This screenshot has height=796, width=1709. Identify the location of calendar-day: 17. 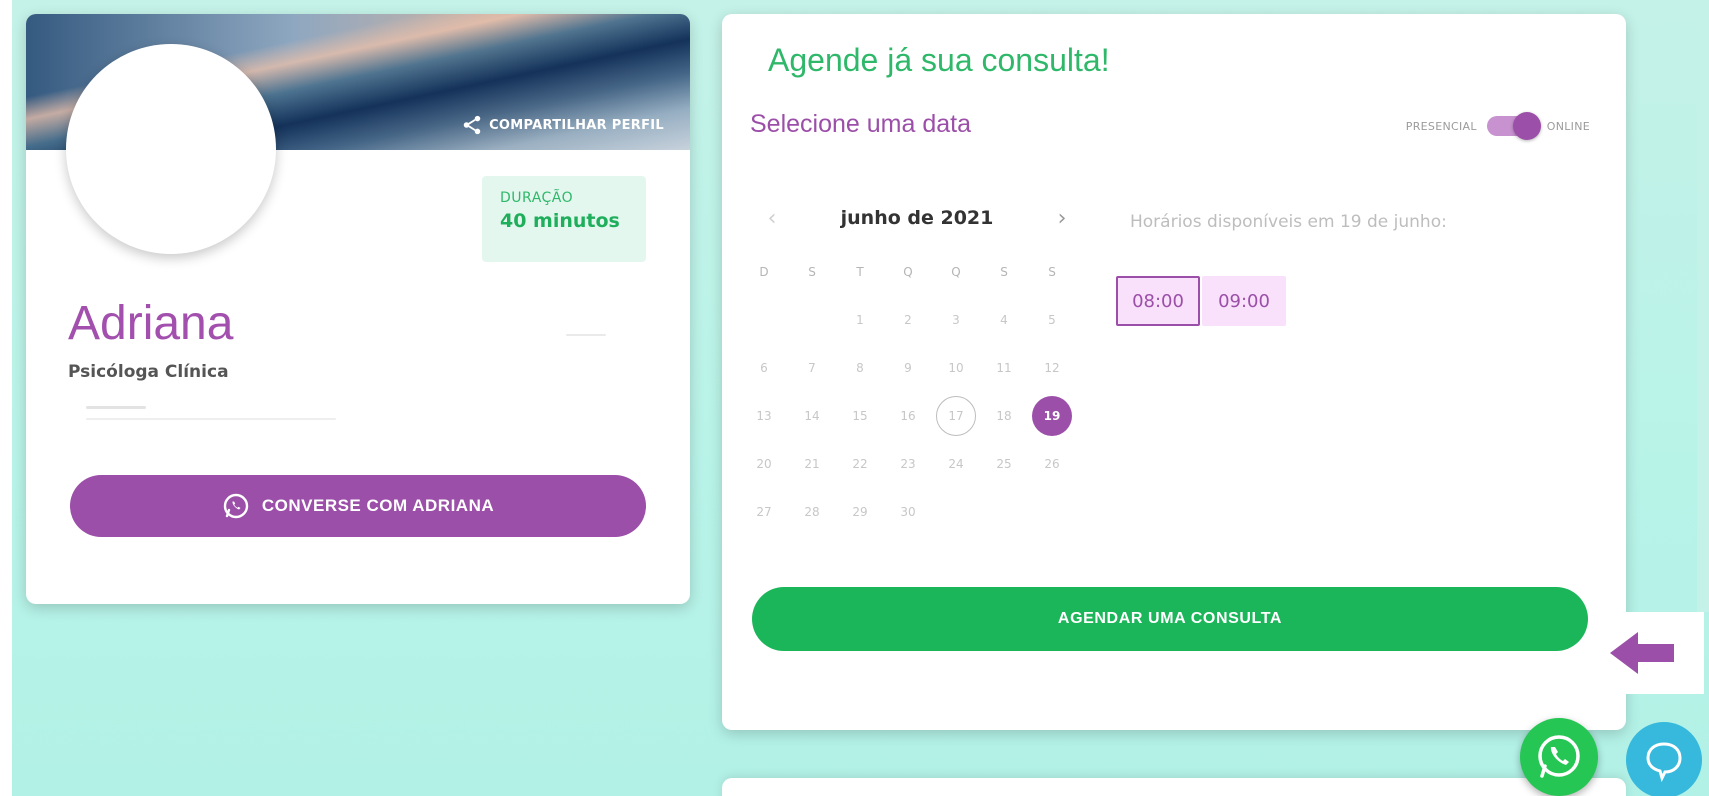
(956, 416).